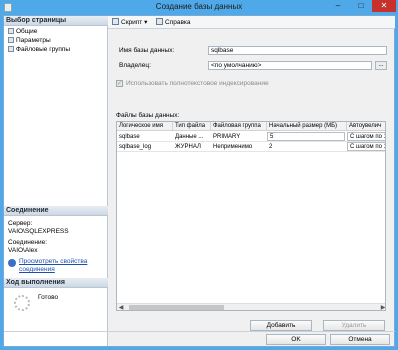 The width and height of the screenshot is (398, 350). Describe the element at coordinates (306, 147) in the screenshot. I see `cell-initial-size: 2` at that location.